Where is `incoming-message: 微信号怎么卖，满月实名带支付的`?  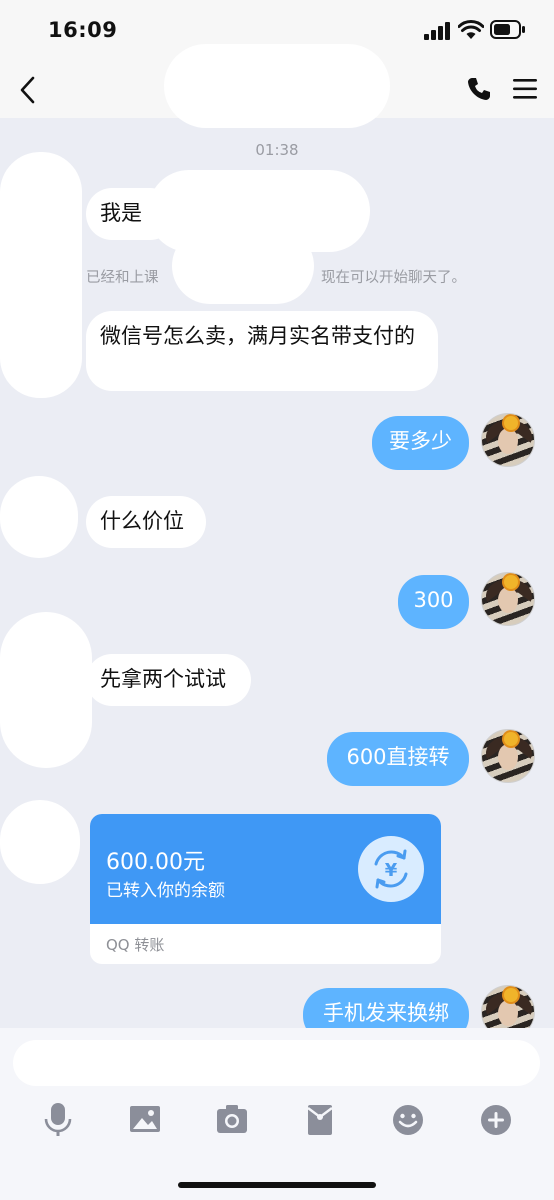
incoming-message: 微信号怎么卖，满月实名带支付的 is located at coordinates (262, 351).